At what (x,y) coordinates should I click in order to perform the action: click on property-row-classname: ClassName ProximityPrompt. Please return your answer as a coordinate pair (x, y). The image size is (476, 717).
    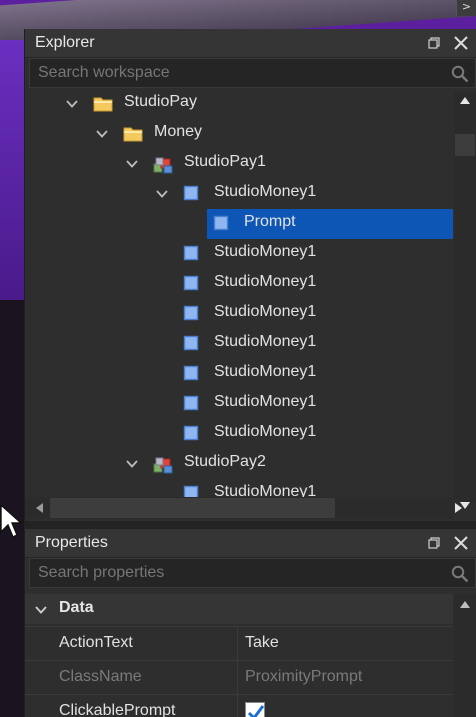
    Looking at the image, I should click on (239, 677).